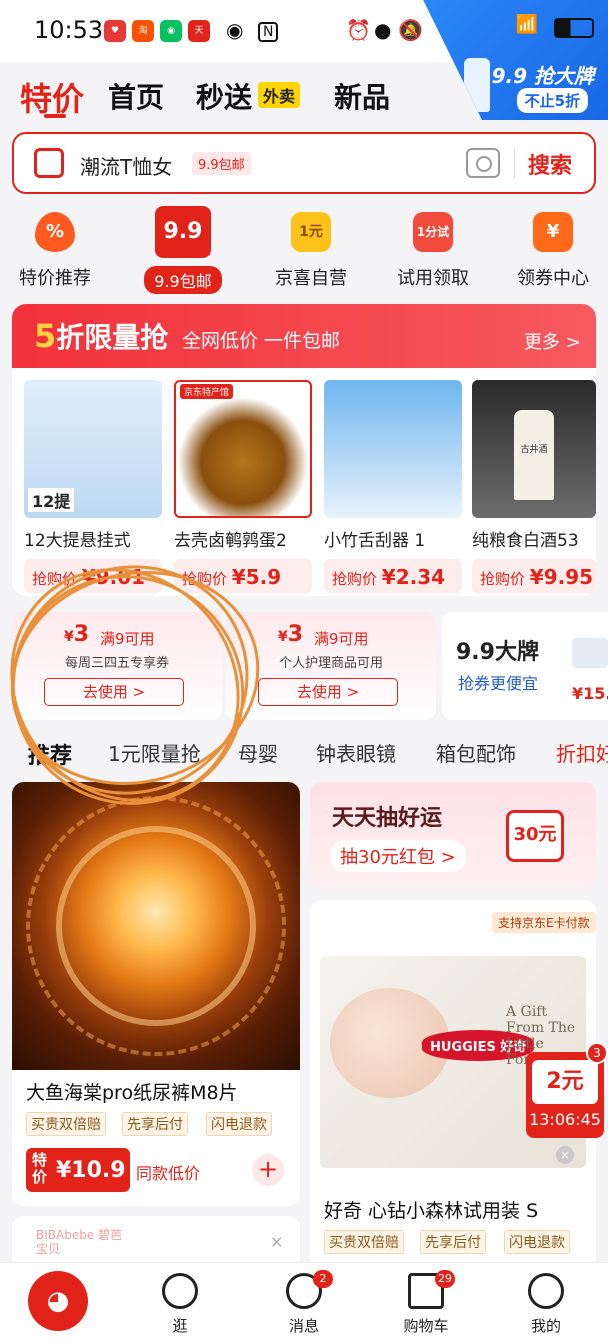 This screenshot has width=608, height=1344. I want to click on nav-guang: 逛, so click(180, 1304).